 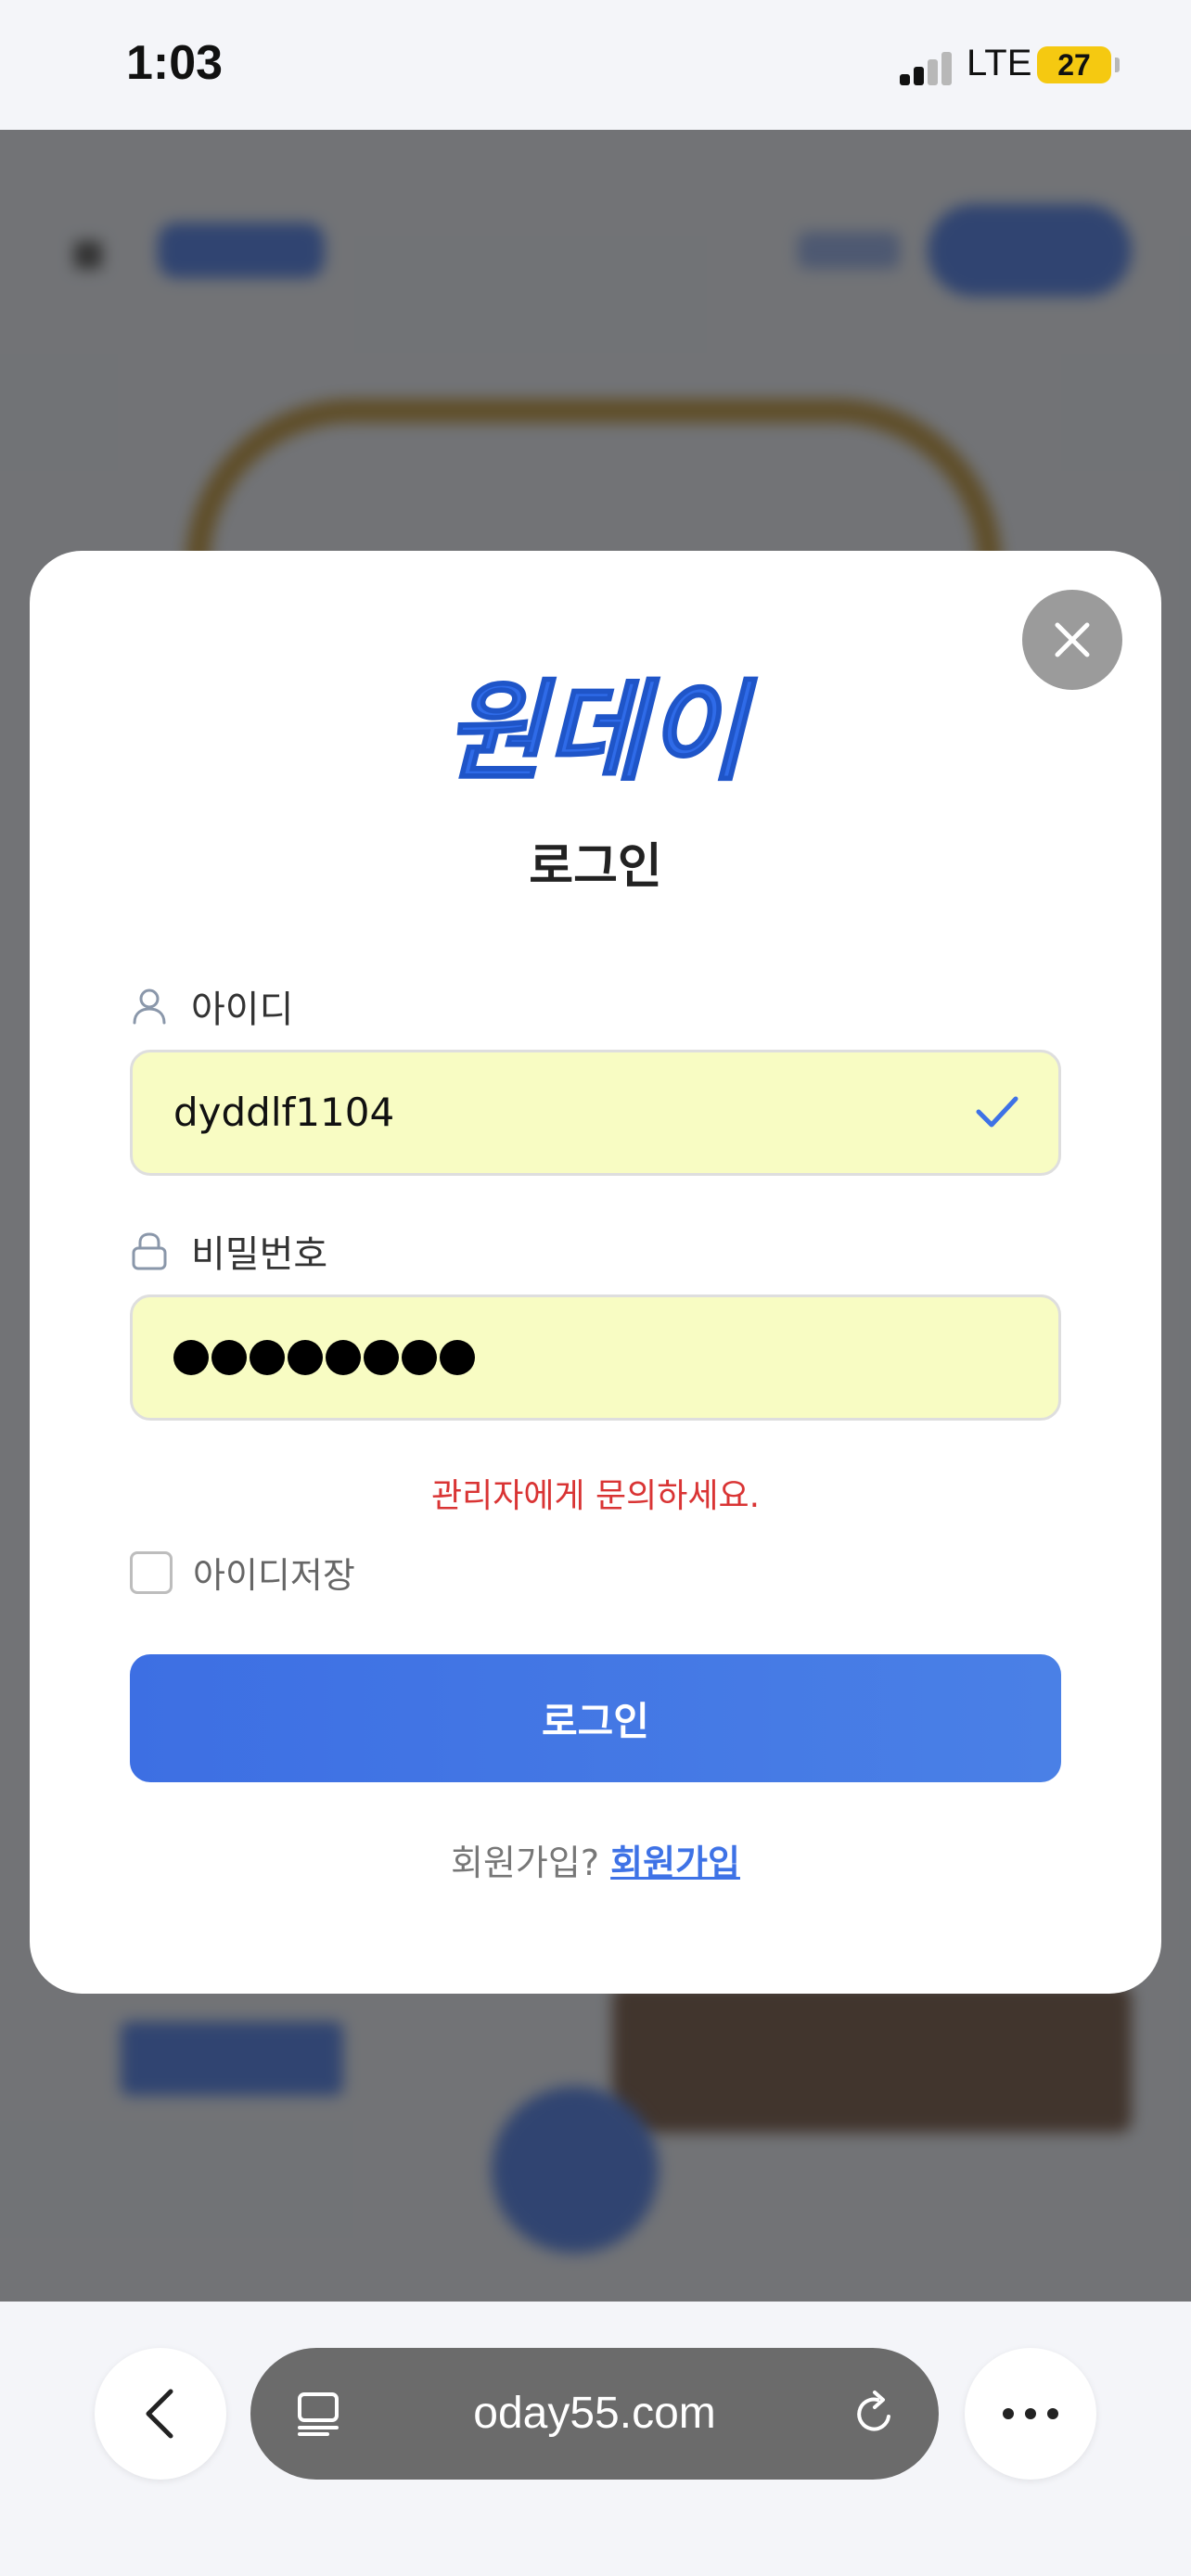 What do you see at coordinates (525, 1863) in the screenshot?
I see `signup-prompt: 회원가입?` at bounding box center [525, 1863].